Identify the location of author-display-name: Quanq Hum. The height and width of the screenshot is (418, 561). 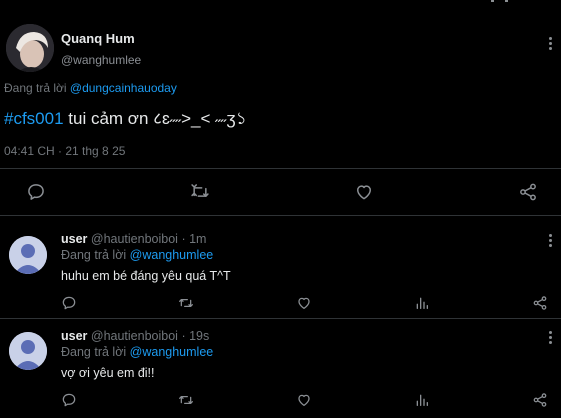
(98, 38).